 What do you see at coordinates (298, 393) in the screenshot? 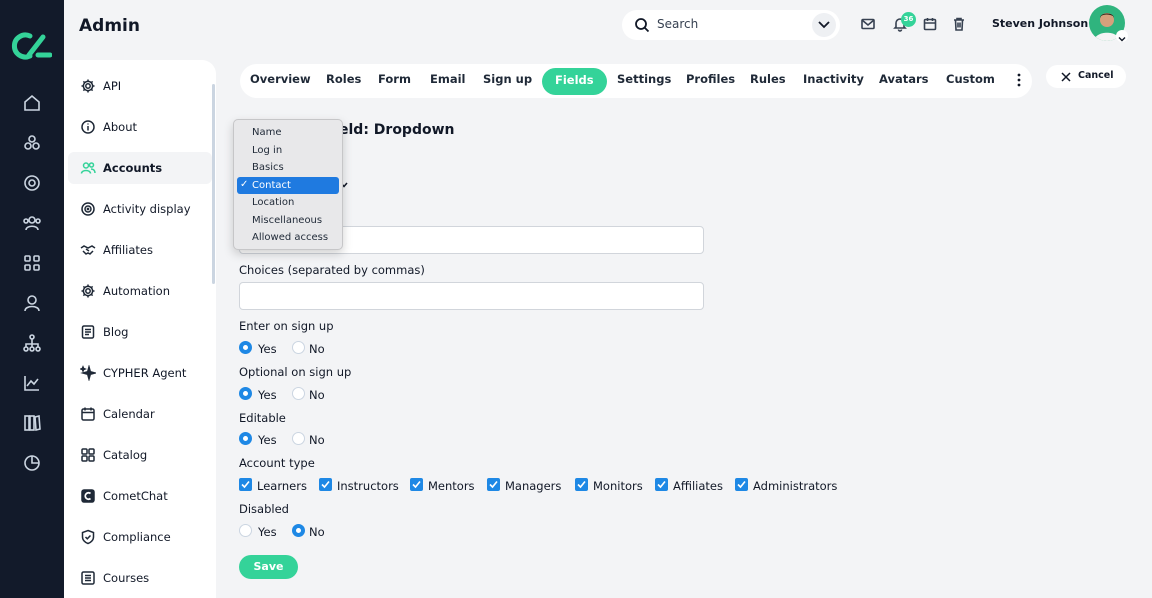
I see `optional-on-signup-no-radio` at bounding box center [298, 393].